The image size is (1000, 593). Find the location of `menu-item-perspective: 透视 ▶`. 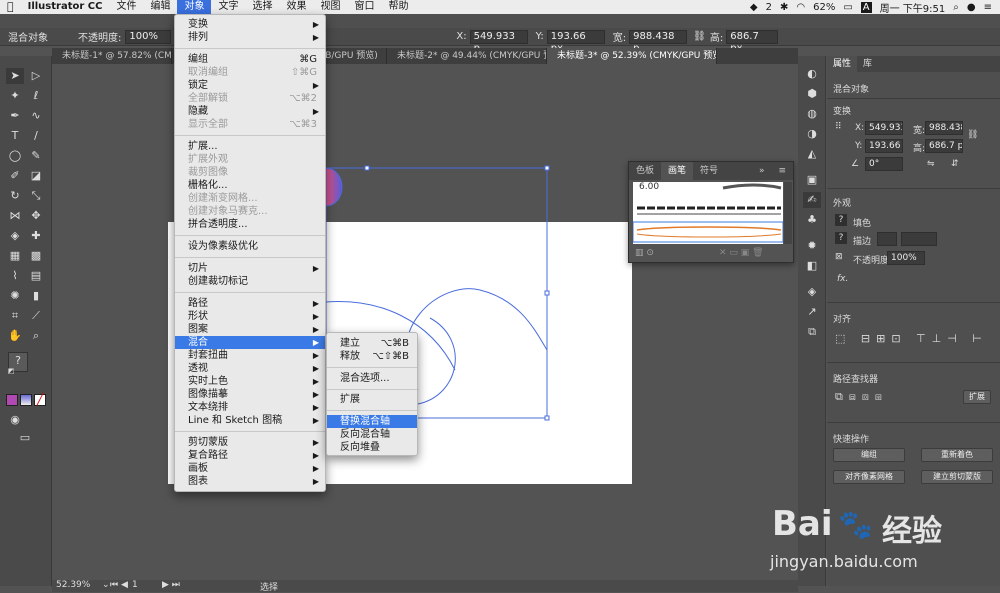

menu-item-perspective: 透视 ▶ is located at coordinates (250, 368).